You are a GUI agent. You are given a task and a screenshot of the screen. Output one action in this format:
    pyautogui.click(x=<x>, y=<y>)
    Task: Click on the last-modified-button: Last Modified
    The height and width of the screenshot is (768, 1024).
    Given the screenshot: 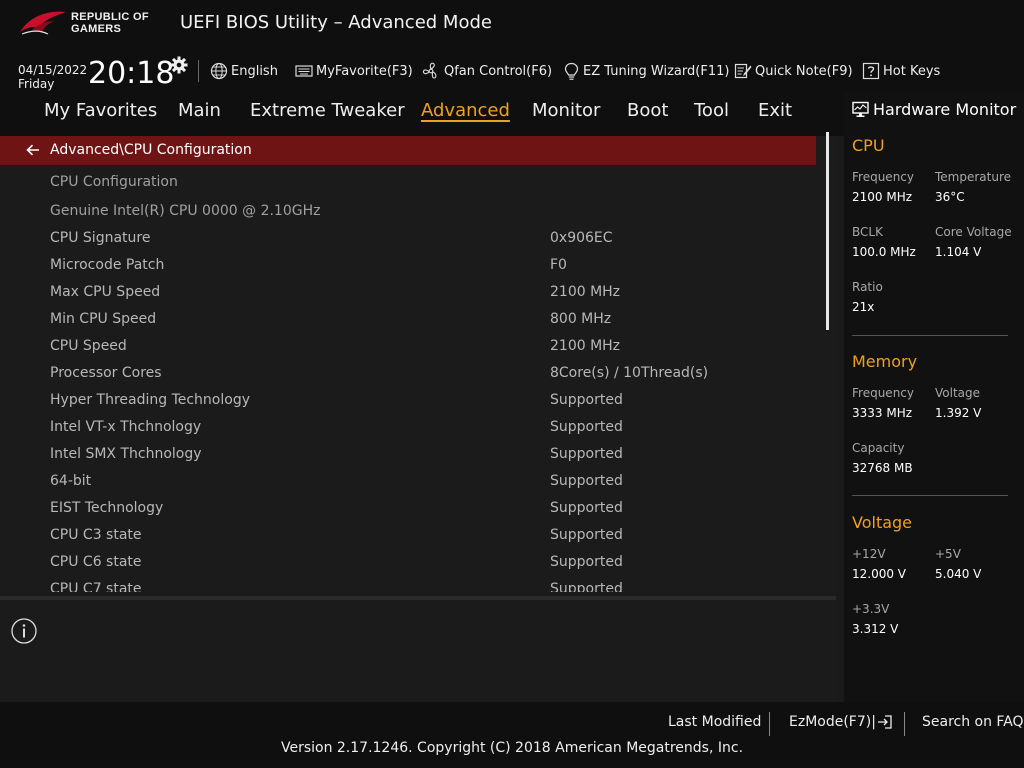 What is the action you would take?
    pyautogui.click(x=714, y=722)
    